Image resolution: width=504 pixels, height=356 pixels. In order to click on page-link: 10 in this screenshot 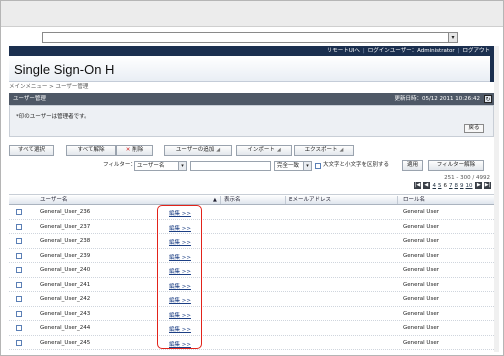, I will do `click(469, 186)`.